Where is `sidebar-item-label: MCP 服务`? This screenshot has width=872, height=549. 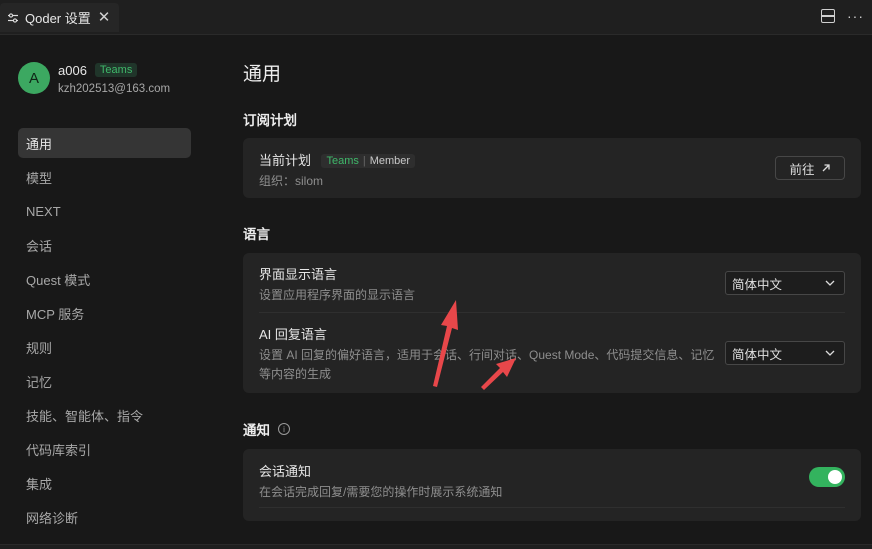
sidebar-item-label: MCP 服务 is located at coordinates (55, 314).